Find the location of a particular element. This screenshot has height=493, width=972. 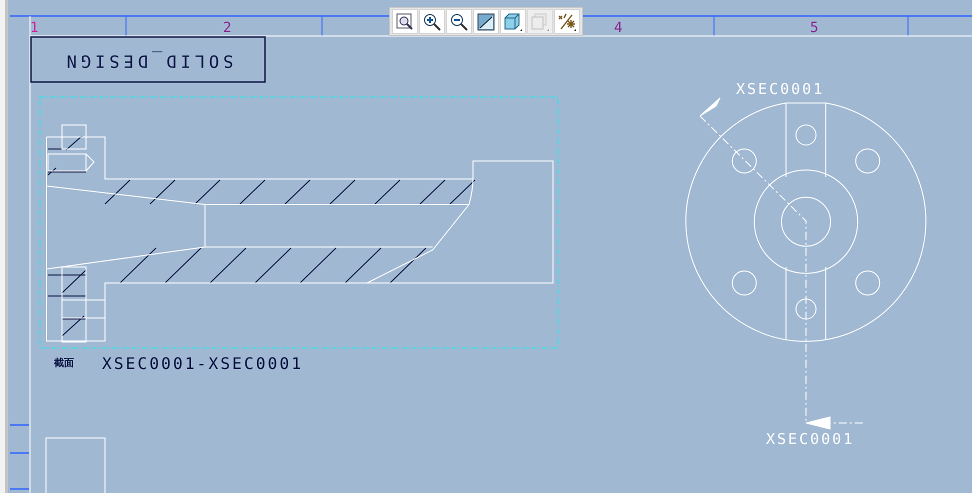

title-text: SOLID_DESIGN is located at coordinates (148, 60).